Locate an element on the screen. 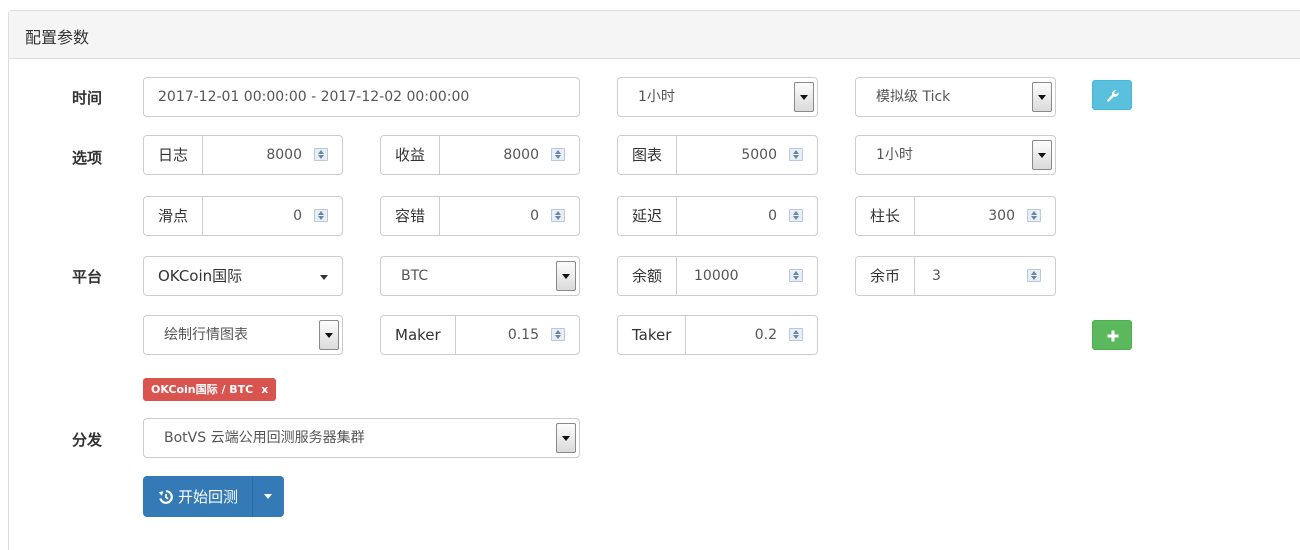  start-backtest-group: 开始回测 is located at coordinates (214, 496).